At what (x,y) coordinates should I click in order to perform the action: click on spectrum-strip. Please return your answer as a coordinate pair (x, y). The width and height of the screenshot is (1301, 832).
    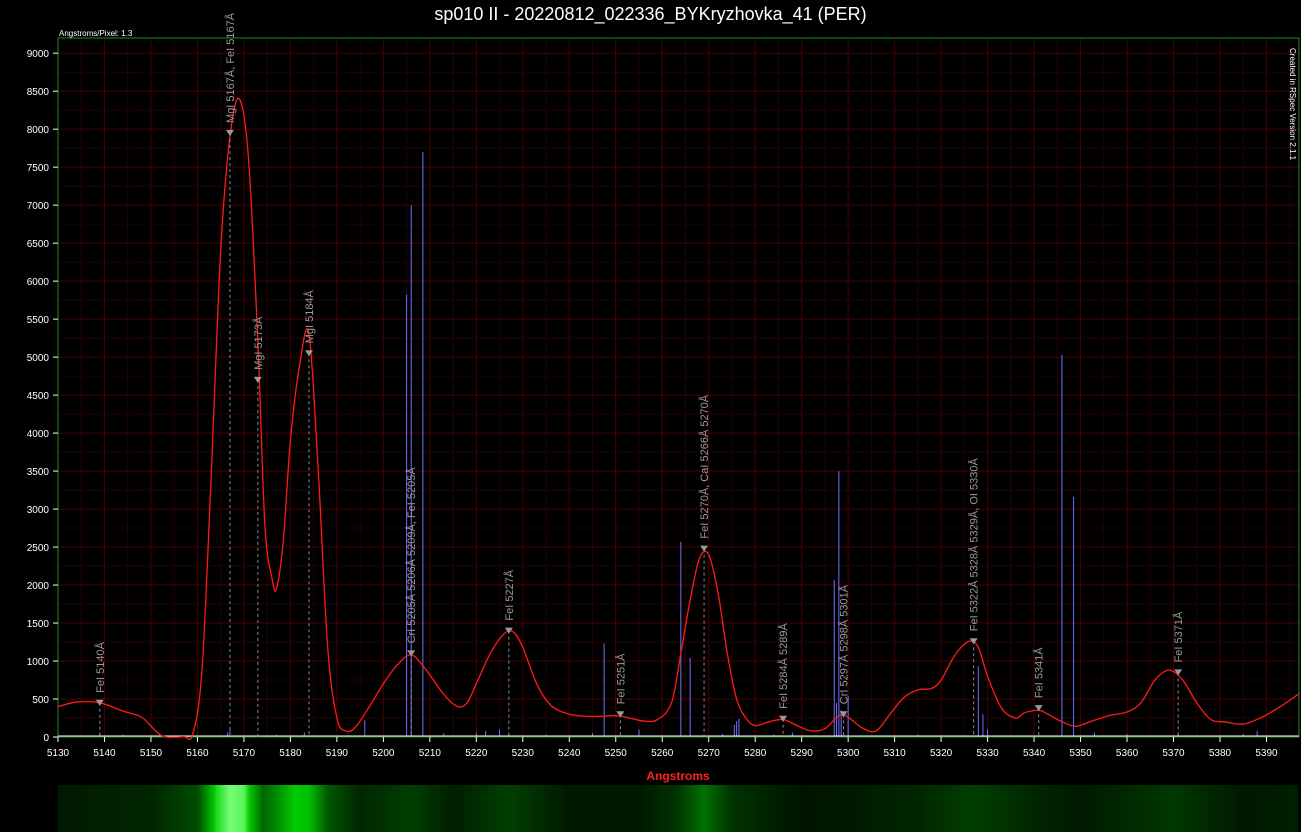
    Looking at the image, I should click on (678, 808).